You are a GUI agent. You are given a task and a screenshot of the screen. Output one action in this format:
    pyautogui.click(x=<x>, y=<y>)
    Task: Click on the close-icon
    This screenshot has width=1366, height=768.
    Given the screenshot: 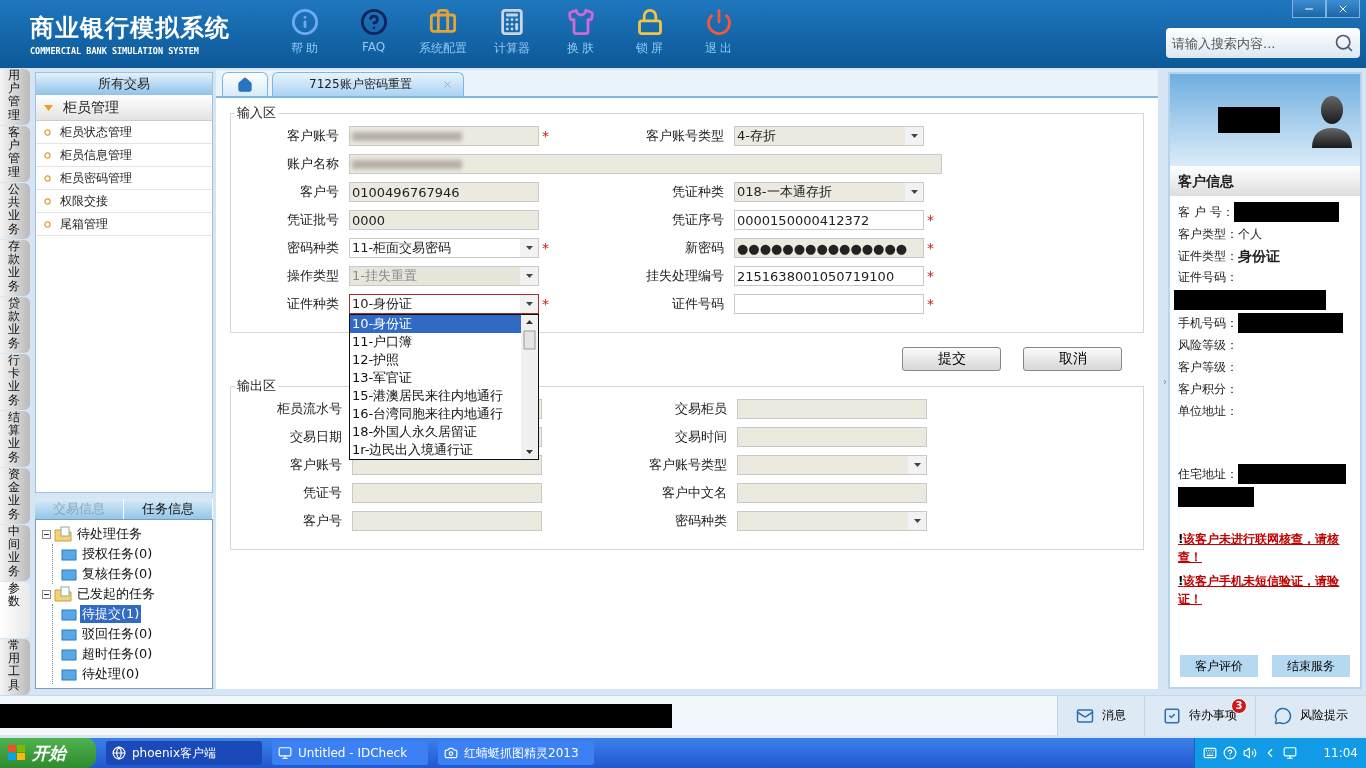 What is the action you would take?
    pyautogui.click(x=447, y=84)
    